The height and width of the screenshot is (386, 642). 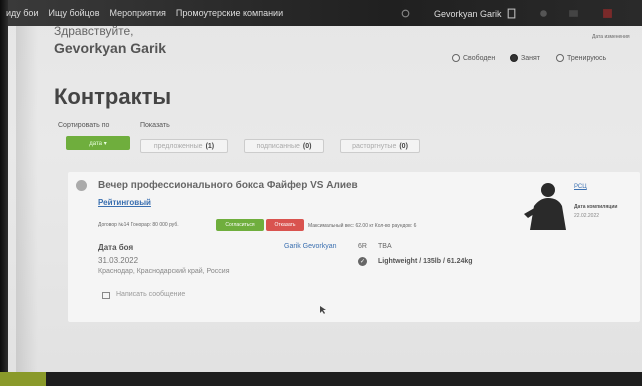 I want to click on side-link: РСЦ, so click(x=580, y=187).